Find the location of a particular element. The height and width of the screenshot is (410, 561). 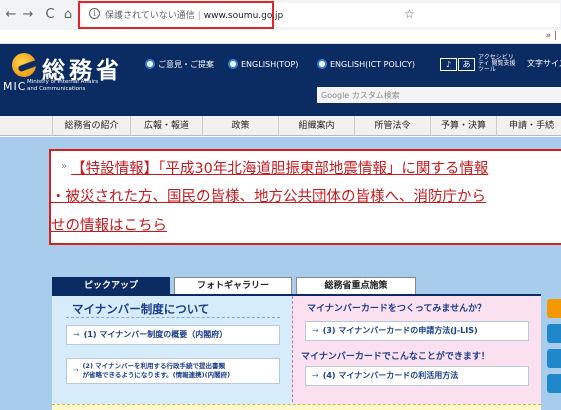

alert-line-2: ・被災された方、国民の皆様、地方公共団体の皆様へ、消防庁から is located at coordinates (268, 195).